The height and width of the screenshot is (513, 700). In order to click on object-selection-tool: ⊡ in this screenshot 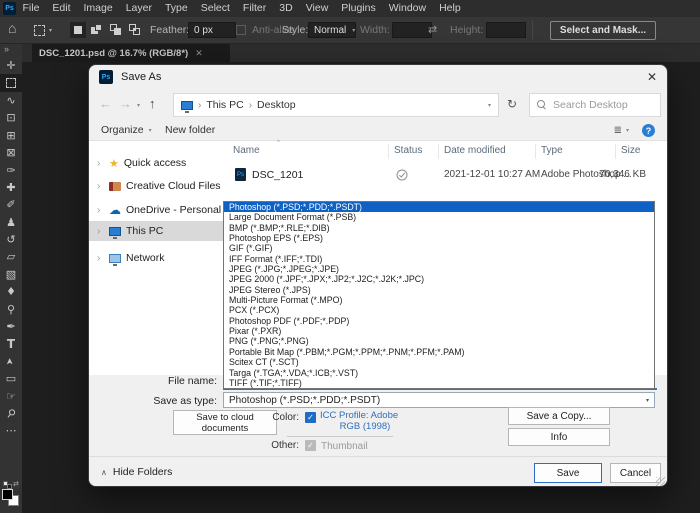, I will do `click(11, 117)`.